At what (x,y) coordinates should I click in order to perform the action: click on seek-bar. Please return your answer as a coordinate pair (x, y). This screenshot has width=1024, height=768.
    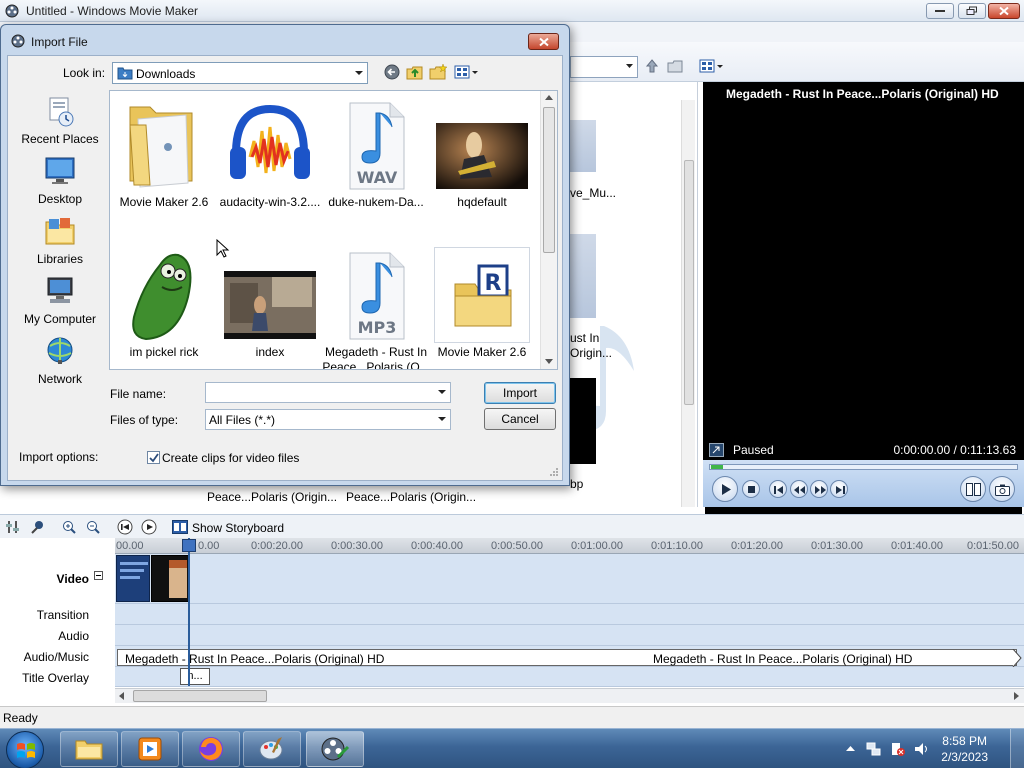
    Looking at the image, I should click on (863, 467).